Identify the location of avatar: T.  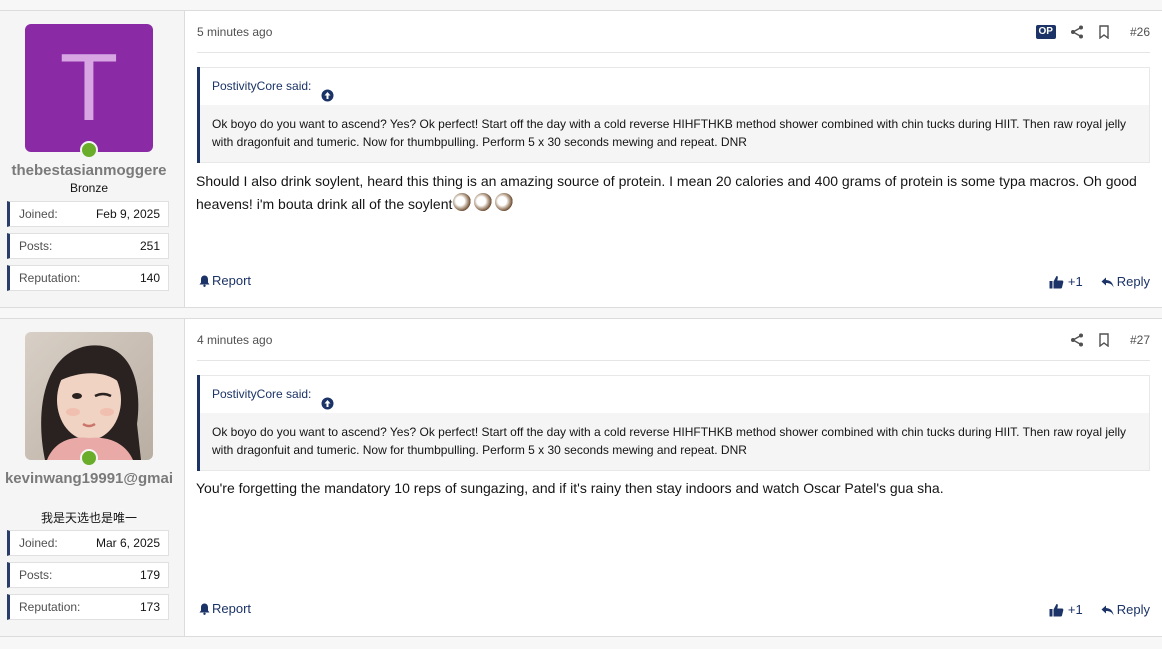
(89, 88).